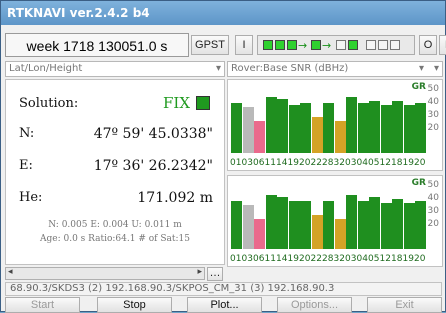 This screenshot has width=446, height=313. I want to click on horizontal-scrollbar: ◂ ▸, so click(105, 273).